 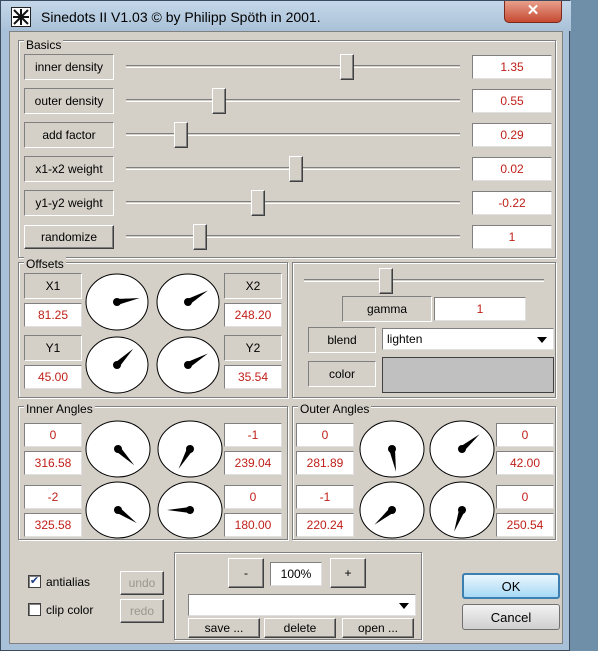 What do you see at coordinates (404, 606) in the screenshot?
I see `chevron-down-icon` at bounding box center [404, 606].